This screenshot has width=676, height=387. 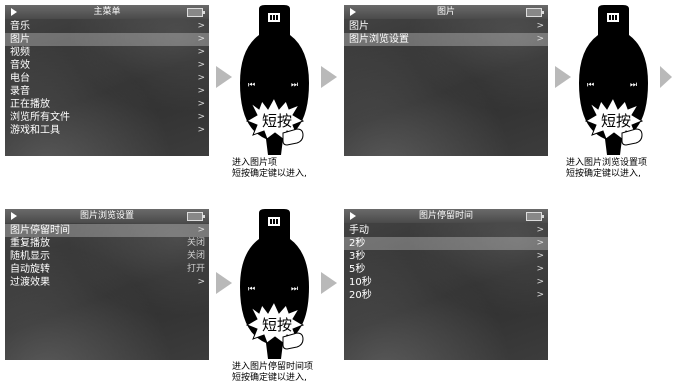 What do you see at coordinates (107, 130) in the screenshot?
I see `menu-item-games-tools: 游戏和工具 >` at bounding box center [107, 130].